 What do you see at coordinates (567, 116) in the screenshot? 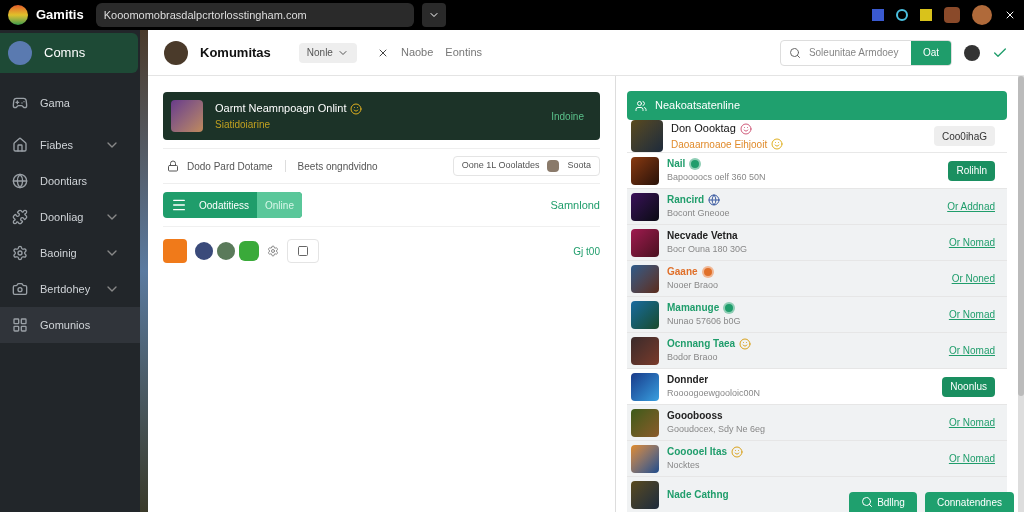
I see `banner-link: Indoine` at bounding box center [567, 116].